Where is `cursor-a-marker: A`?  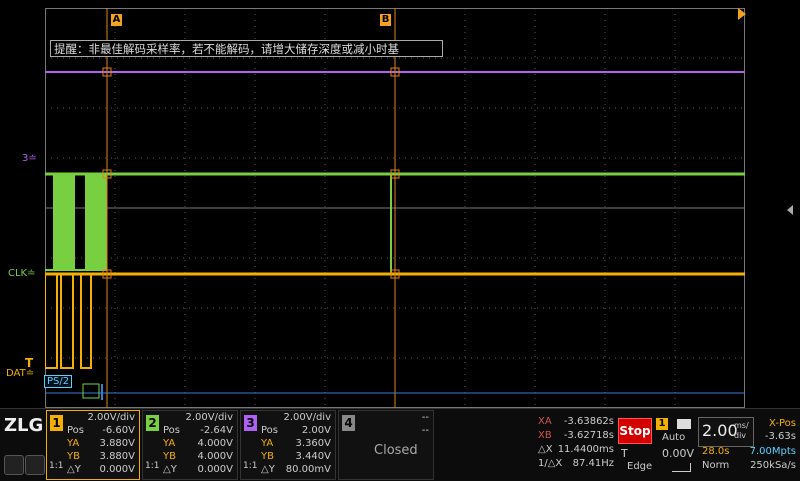
cursor-a-marker: A is located at coordinates (116, 20).